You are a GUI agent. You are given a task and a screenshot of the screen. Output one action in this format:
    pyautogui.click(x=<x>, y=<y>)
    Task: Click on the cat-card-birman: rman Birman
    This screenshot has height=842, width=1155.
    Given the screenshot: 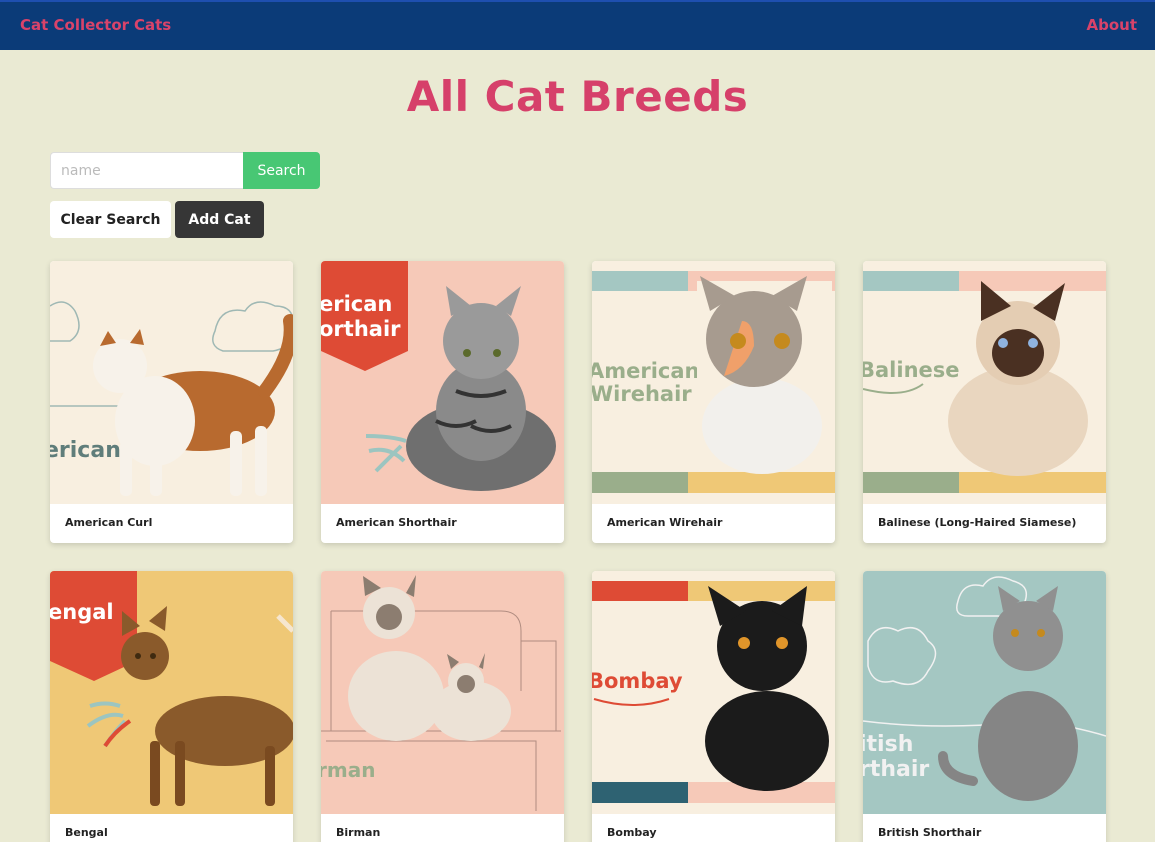 What is the action you would take?
    pyautogui.click(x=442, y=706)
    